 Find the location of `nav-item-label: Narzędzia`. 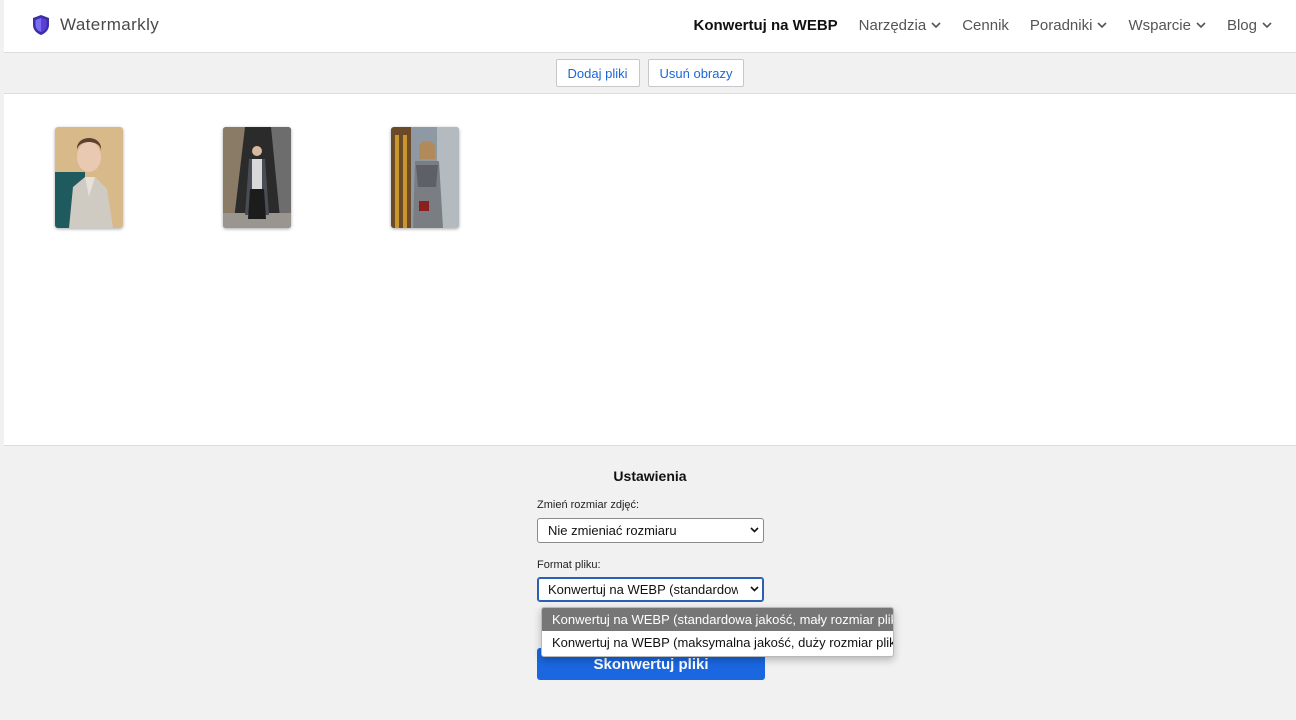

nav-item-label: Narzędzia is located at coordinates (892, 25).